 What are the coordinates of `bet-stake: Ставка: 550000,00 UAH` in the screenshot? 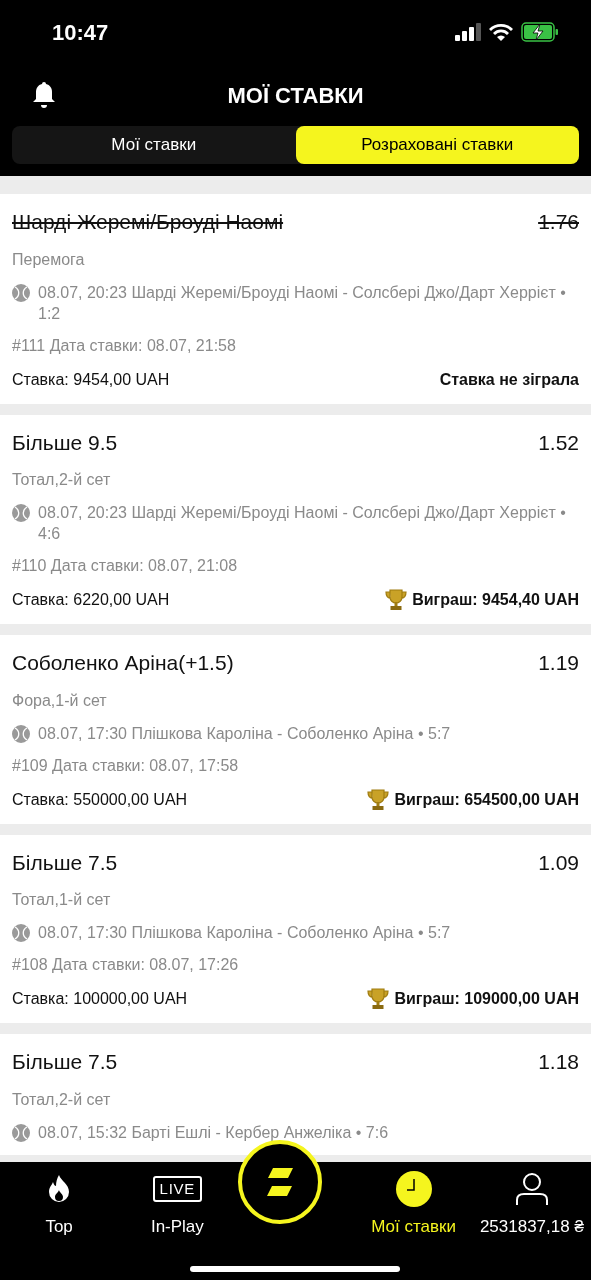 It's located at (100, 799).